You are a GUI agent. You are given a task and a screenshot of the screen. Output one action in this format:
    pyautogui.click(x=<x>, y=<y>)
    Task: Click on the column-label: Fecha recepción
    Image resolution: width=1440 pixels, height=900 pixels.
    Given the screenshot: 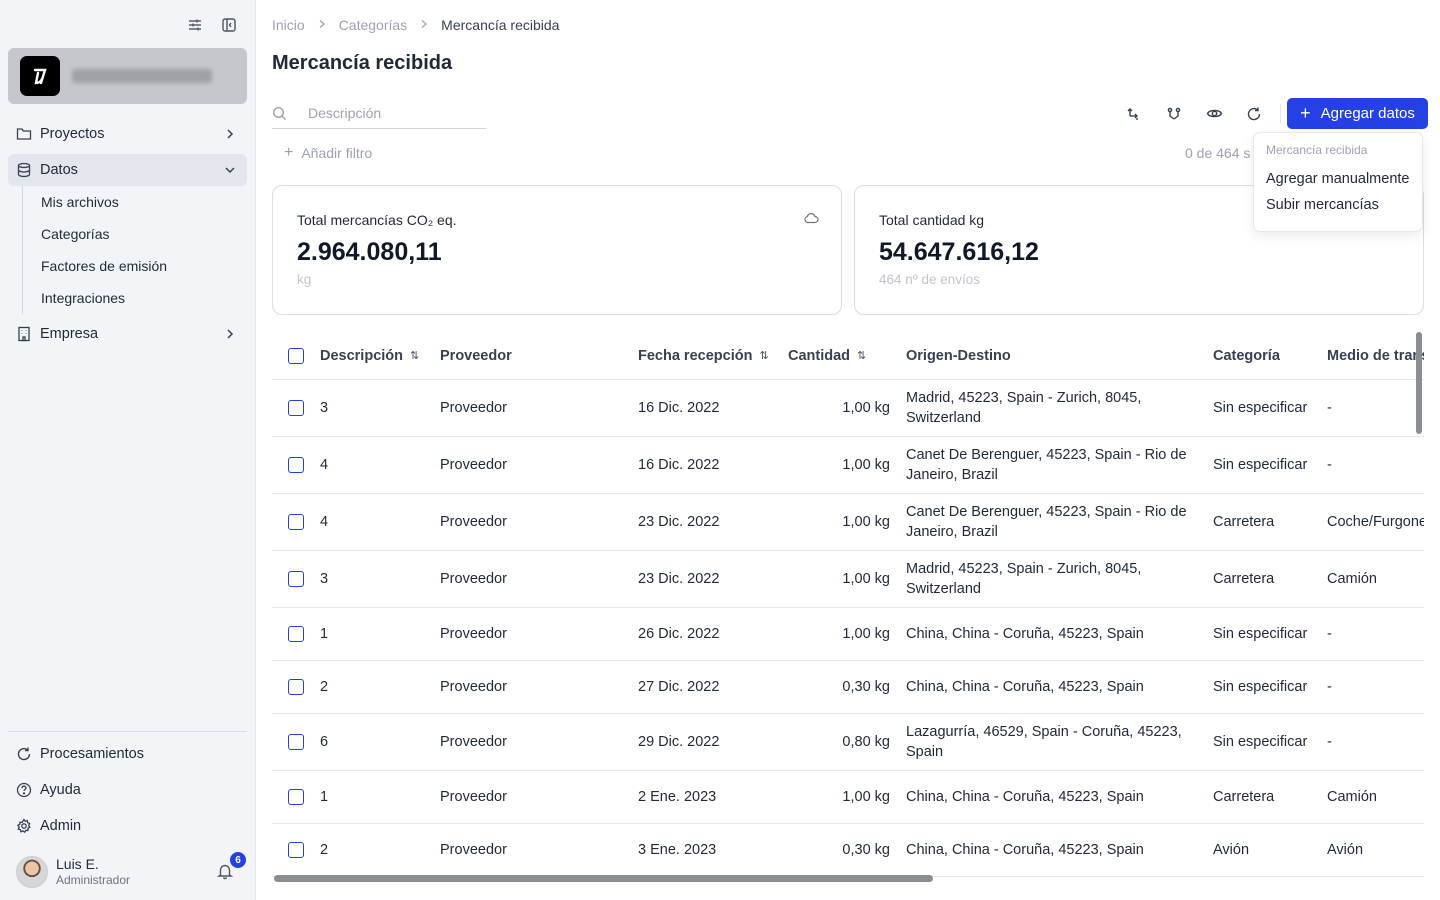 What is the action you would take?
    pyautogui.click(x=695, y=355)
    